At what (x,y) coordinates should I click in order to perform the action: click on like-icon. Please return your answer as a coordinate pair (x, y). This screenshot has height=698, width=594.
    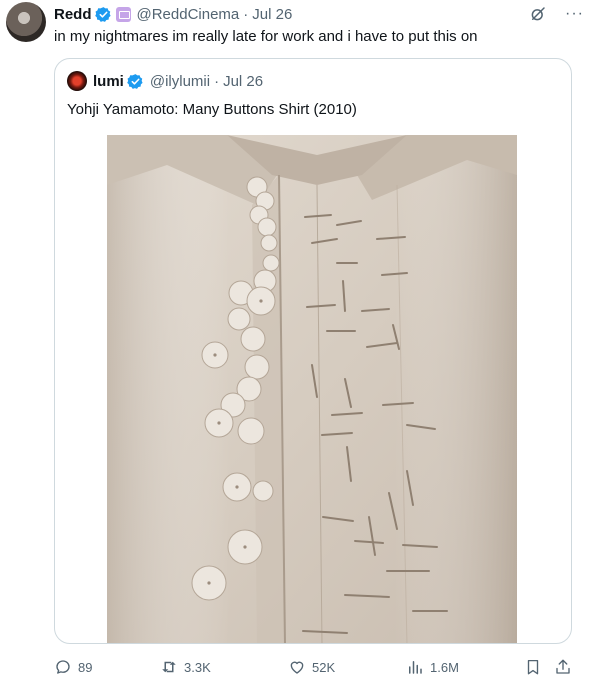
    Looking at the image, I should click on (297, 667).